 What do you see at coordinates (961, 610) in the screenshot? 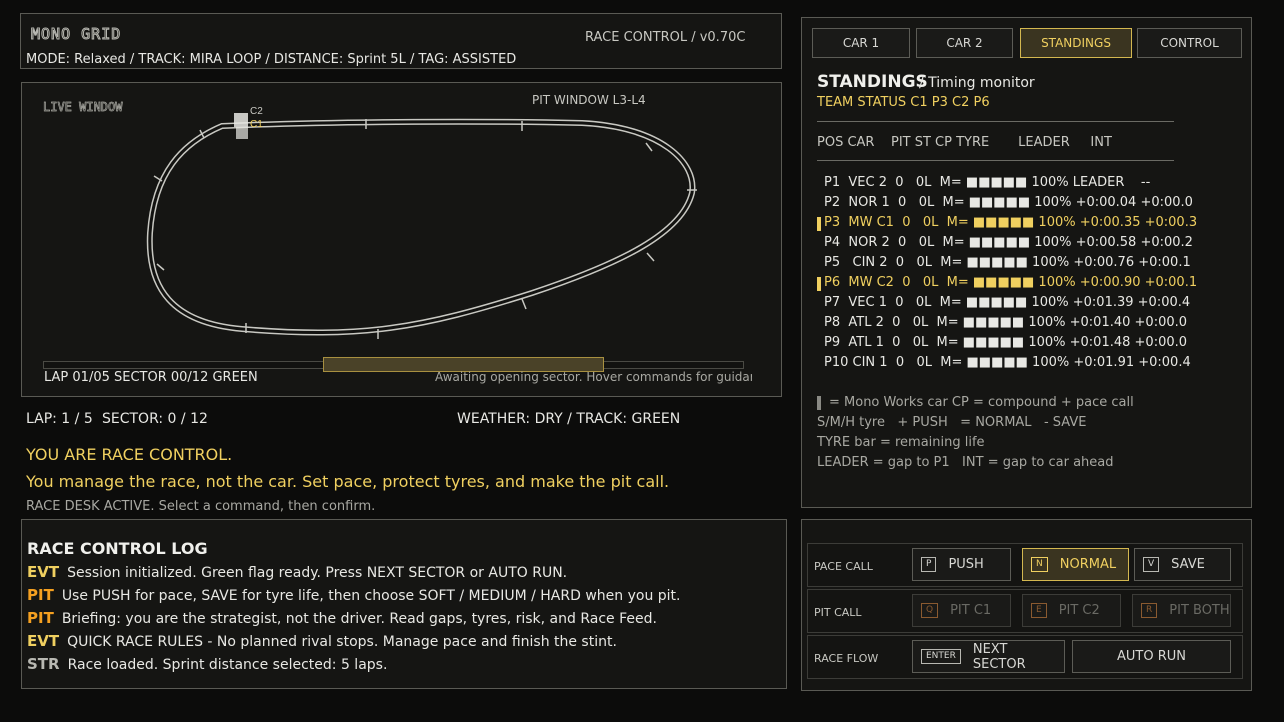
I see `pit-c1-button: Q PIT C1` at bounding box center [961, 610].